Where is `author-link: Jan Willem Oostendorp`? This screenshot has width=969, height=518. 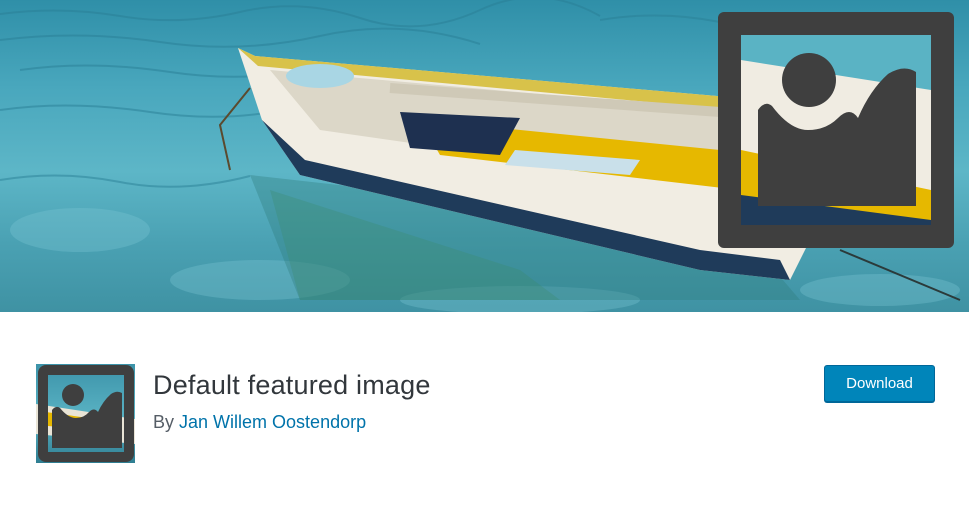
author-link: Jan Willem Oostendorp is located at coordinates (272, 422).